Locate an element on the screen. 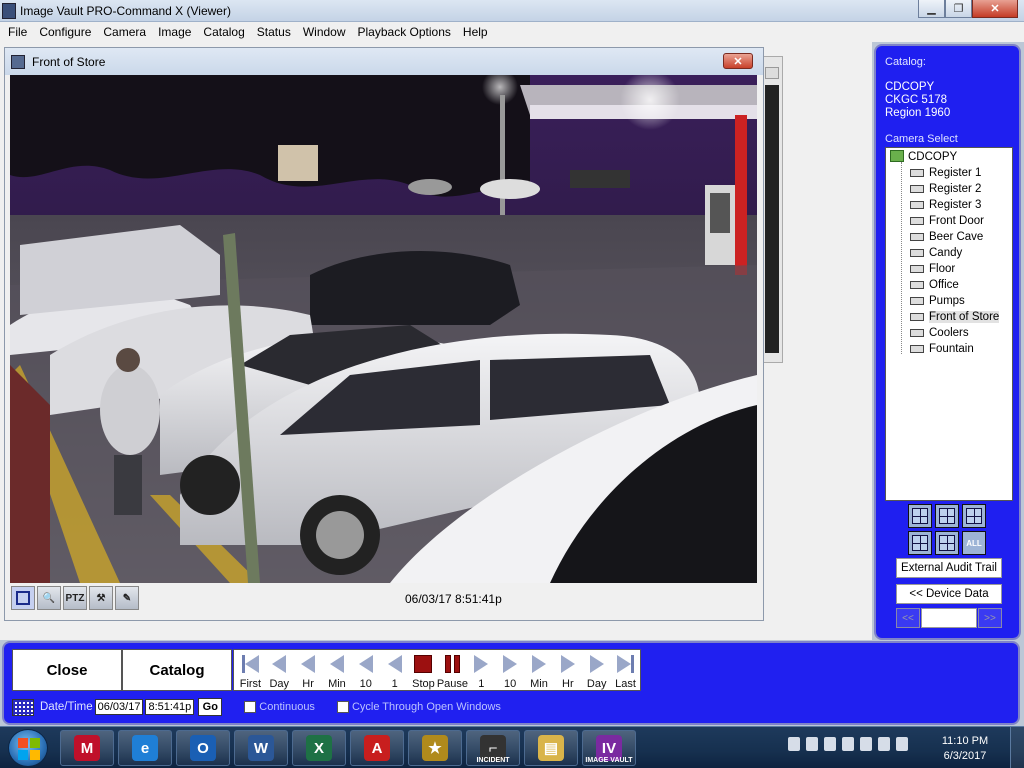 The height and width of the screenshot is (768, 1024). back-day-button: Day is located at coordinates (279, 670).